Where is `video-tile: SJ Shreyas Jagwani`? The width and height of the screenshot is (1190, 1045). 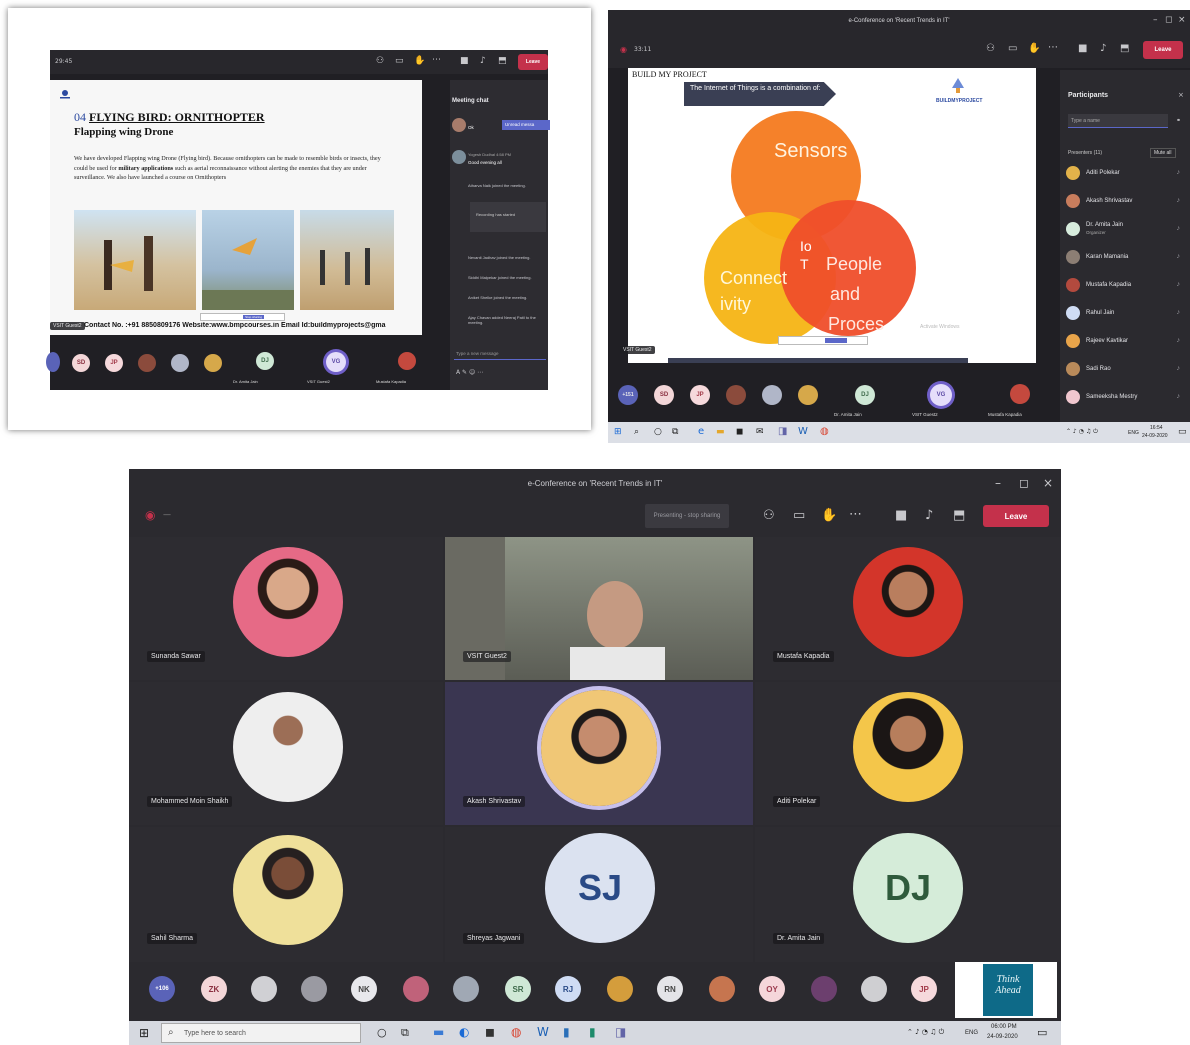
video-tile: SJ Shreyas Jagwani is located at coordinates (599, 894).